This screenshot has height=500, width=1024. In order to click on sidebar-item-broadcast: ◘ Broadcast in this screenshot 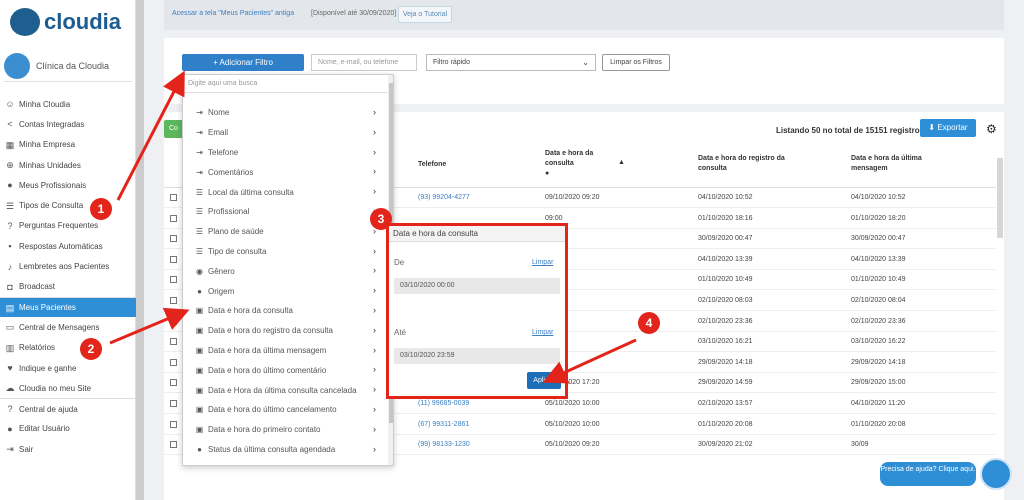, I will do `click(68, 287)`.